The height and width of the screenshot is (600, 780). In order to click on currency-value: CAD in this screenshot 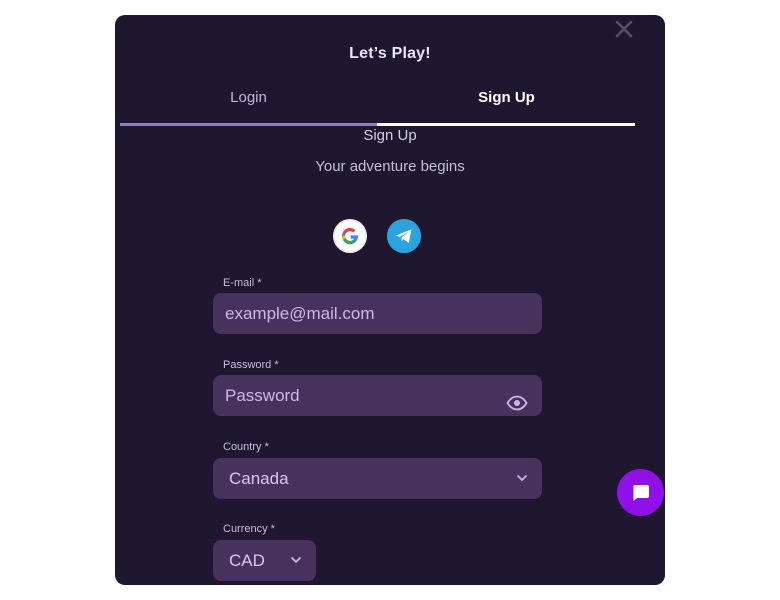, I will do `click(247, 560)`.